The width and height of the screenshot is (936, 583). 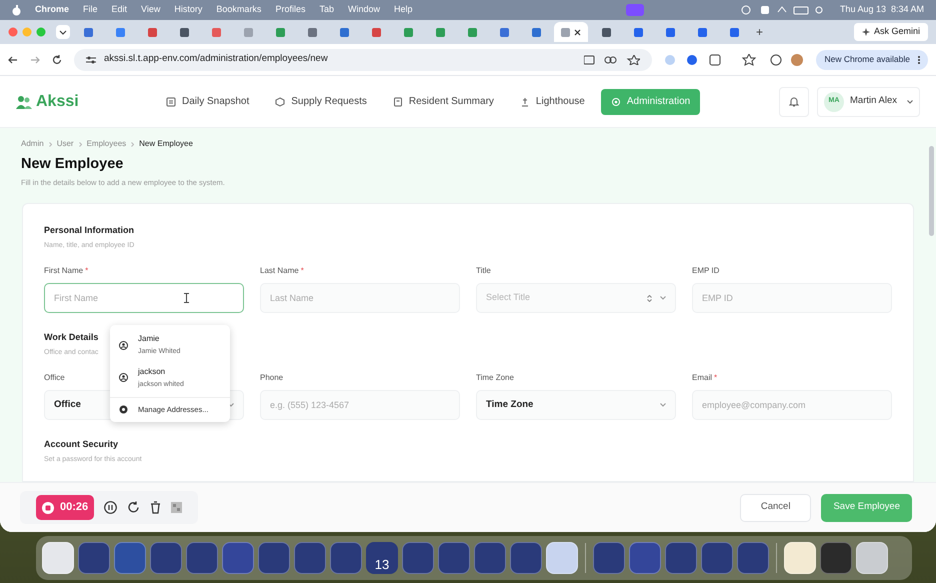 I want to click on url-text: akssi.sl.t.app-env.com/administration/employees/new, so click(x=216, y=59).